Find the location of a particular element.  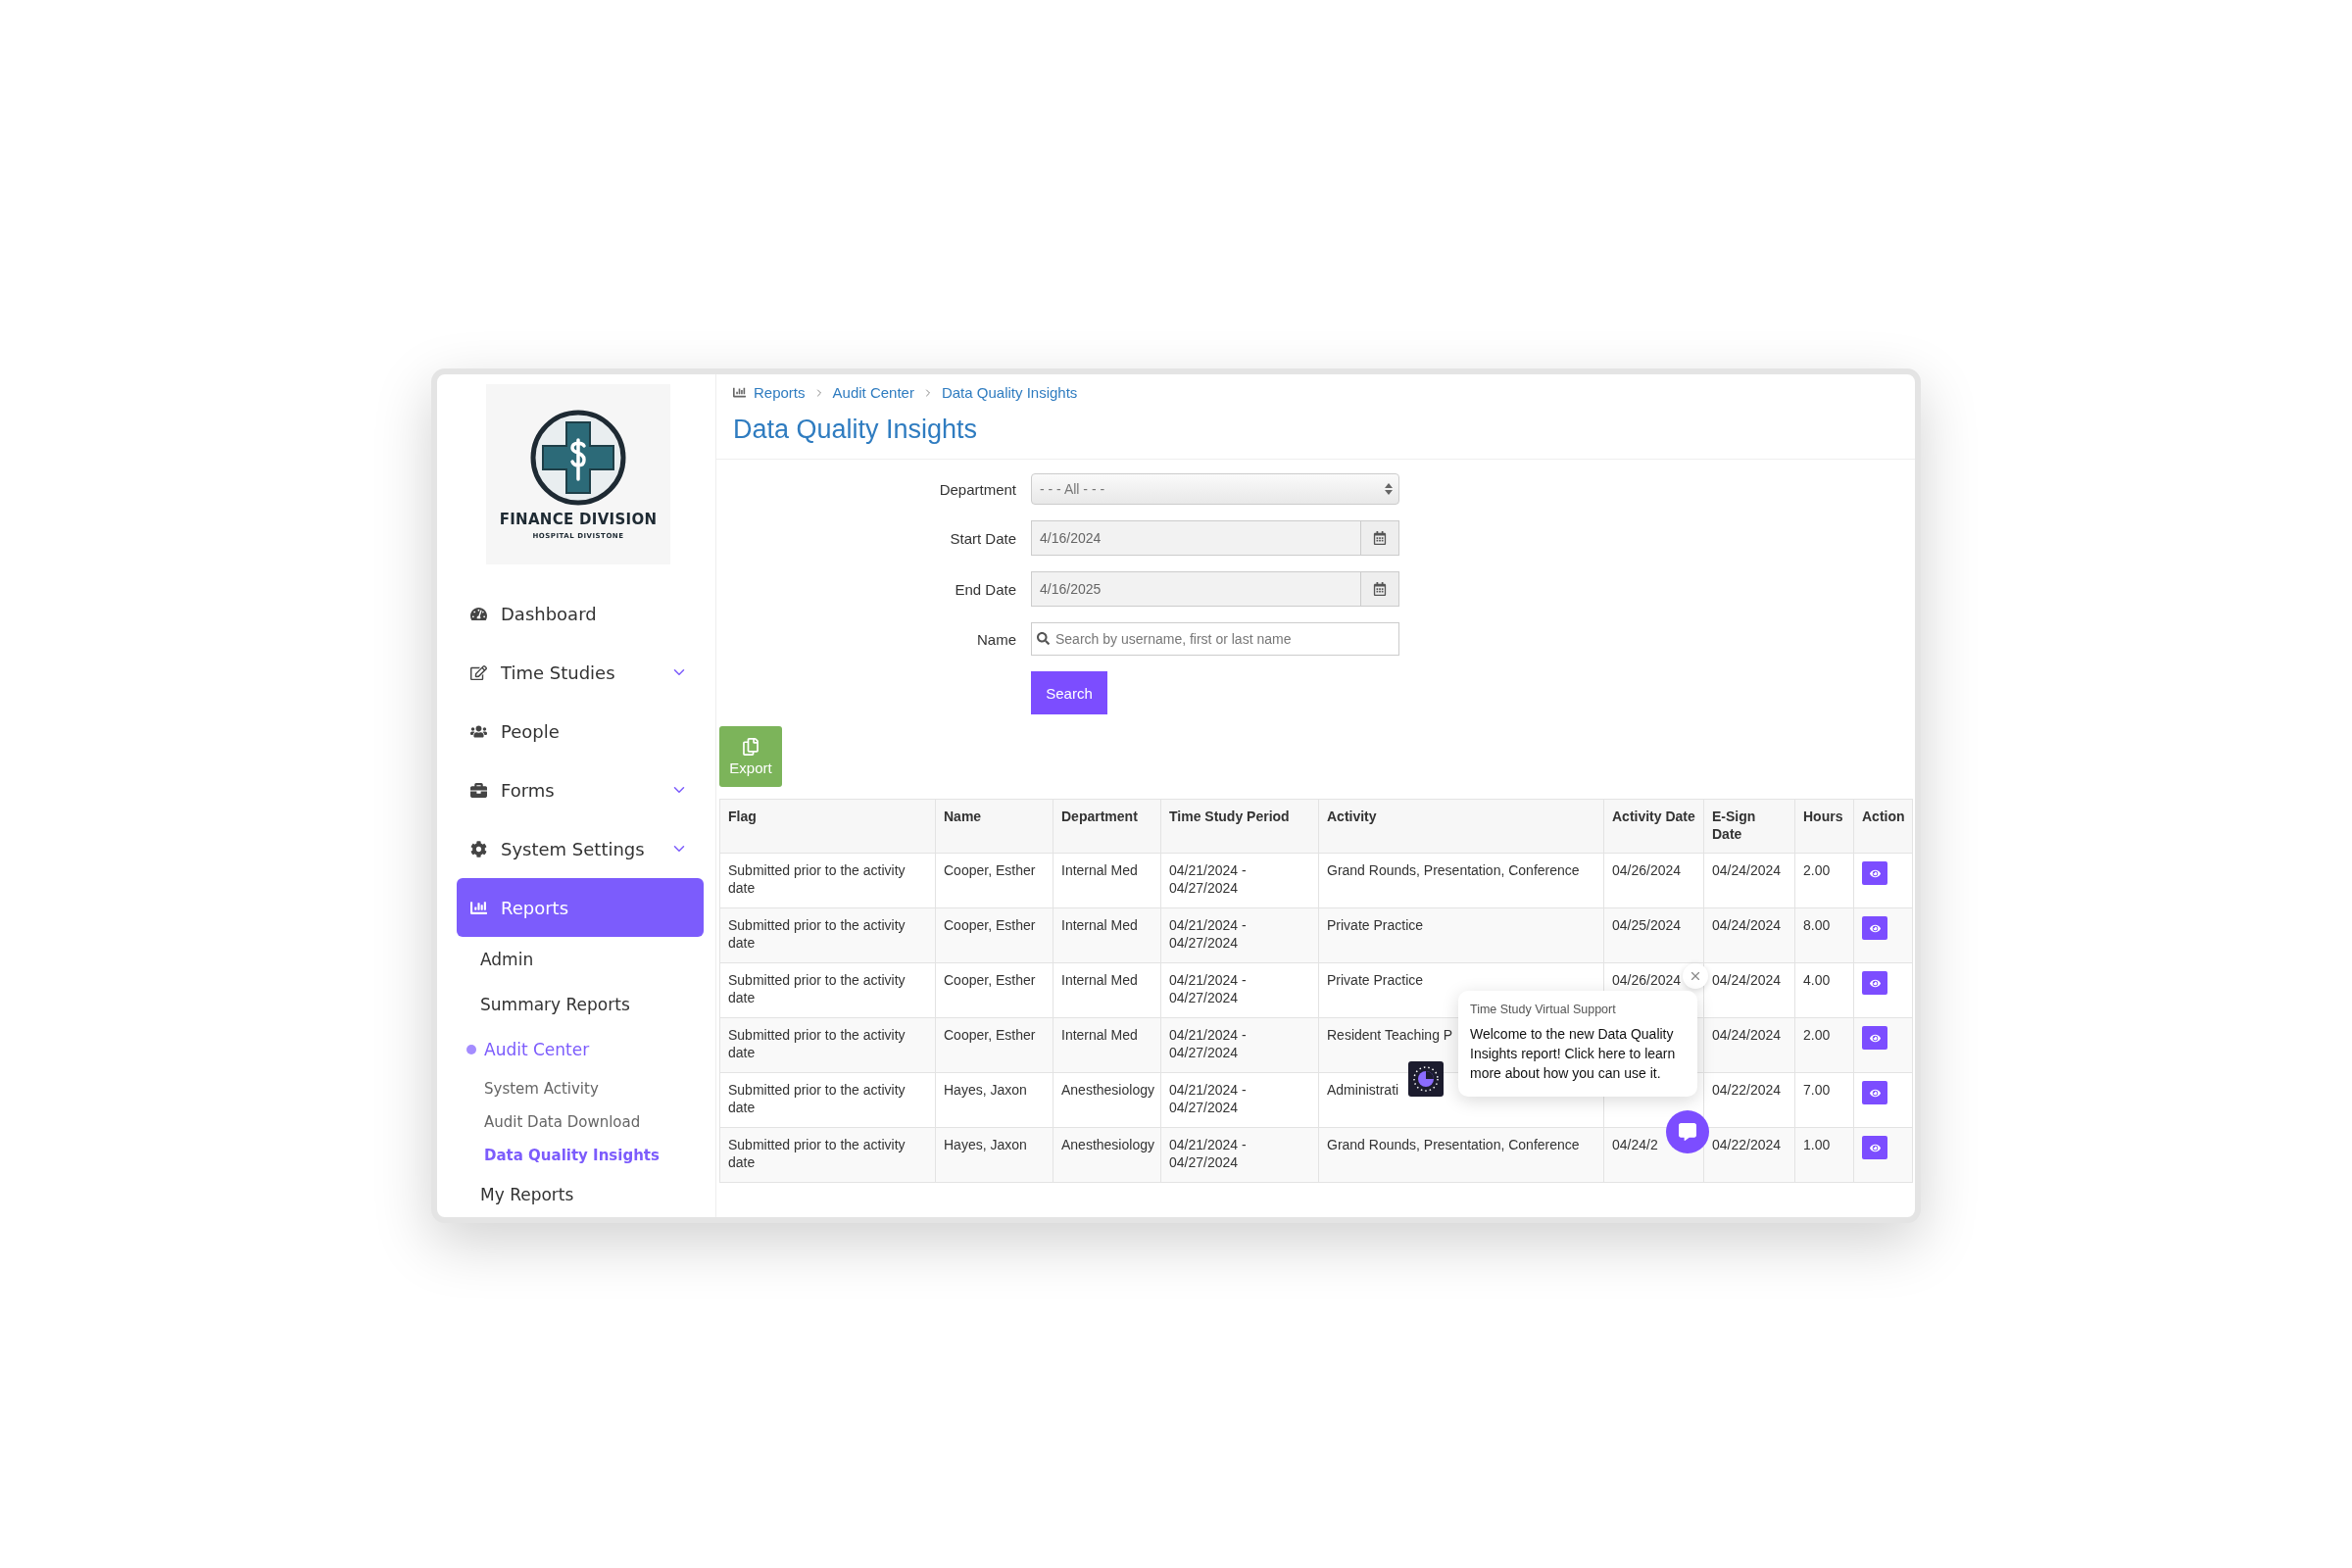

submenu-label: Summary Reports is located at coordinates (555, 1004).